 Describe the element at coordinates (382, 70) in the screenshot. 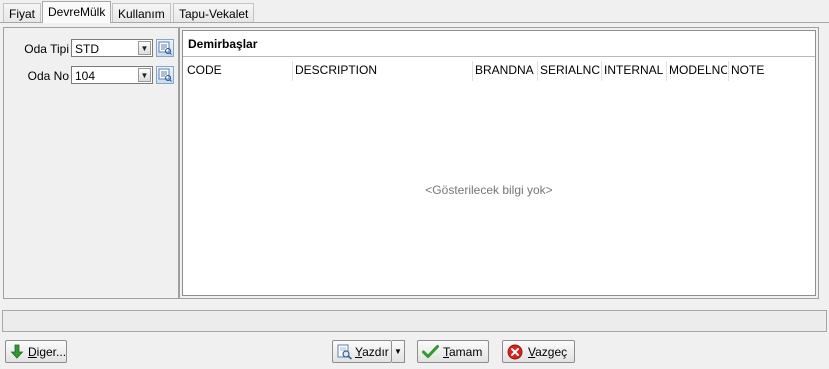

I see `column-header-description: DESCRIPTION` at that location.